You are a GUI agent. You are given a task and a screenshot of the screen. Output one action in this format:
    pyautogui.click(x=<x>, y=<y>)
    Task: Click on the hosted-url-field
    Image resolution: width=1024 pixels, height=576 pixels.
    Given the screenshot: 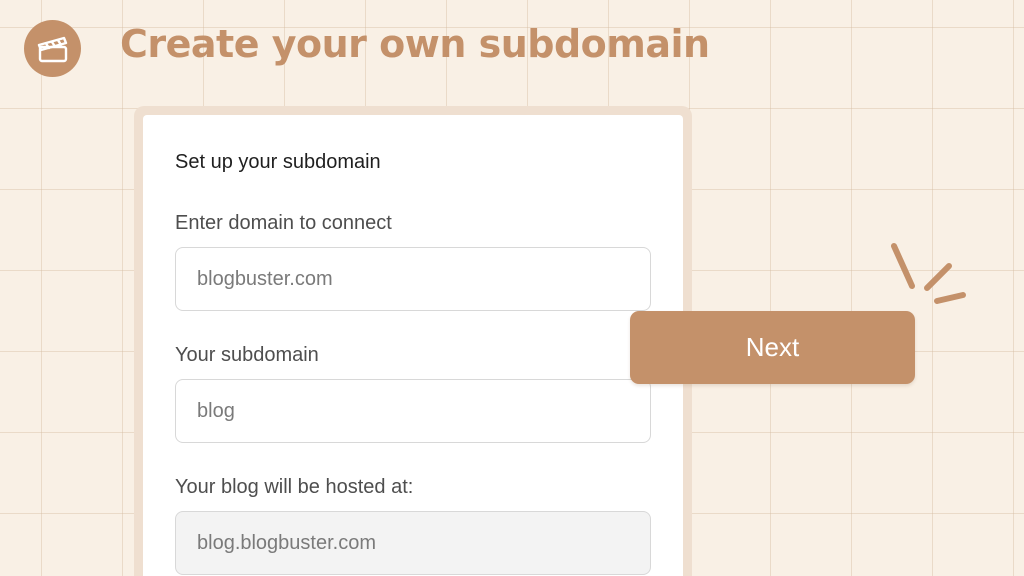 What is the action you would take?
    pyautogui.click(x=413, y=543)
    